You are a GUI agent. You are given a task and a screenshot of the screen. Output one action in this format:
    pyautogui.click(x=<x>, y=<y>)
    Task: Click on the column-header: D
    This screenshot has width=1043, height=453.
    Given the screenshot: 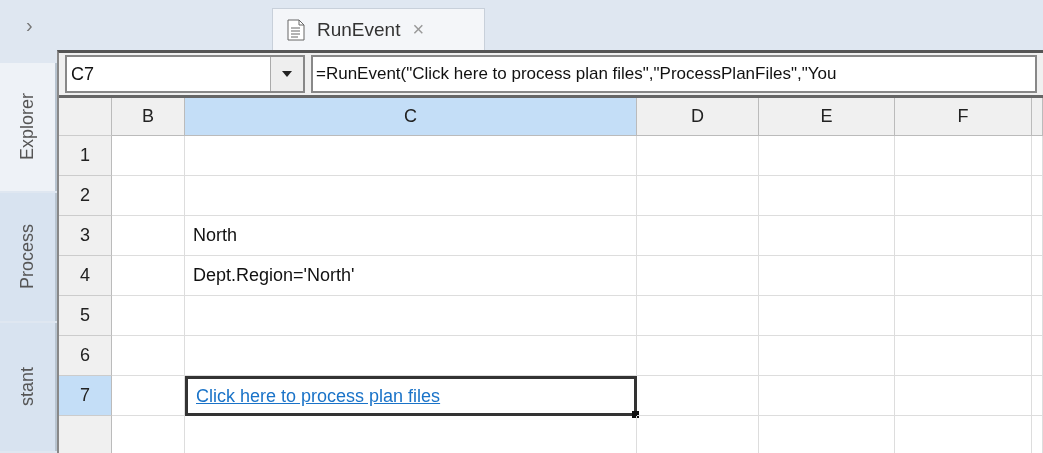 What is the action you would take?
    pyautogui.click(x=698, y=117)
    